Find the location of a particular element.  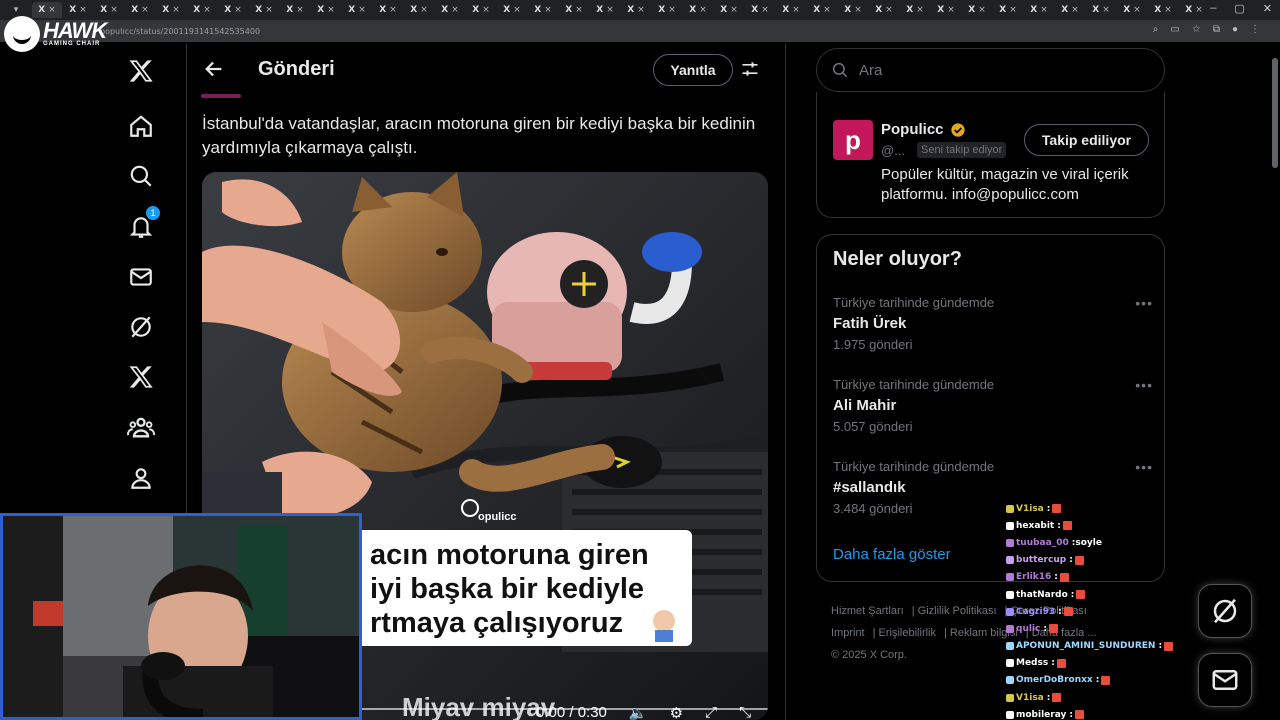

search-input: Ara is located at coordinates (990, 70).